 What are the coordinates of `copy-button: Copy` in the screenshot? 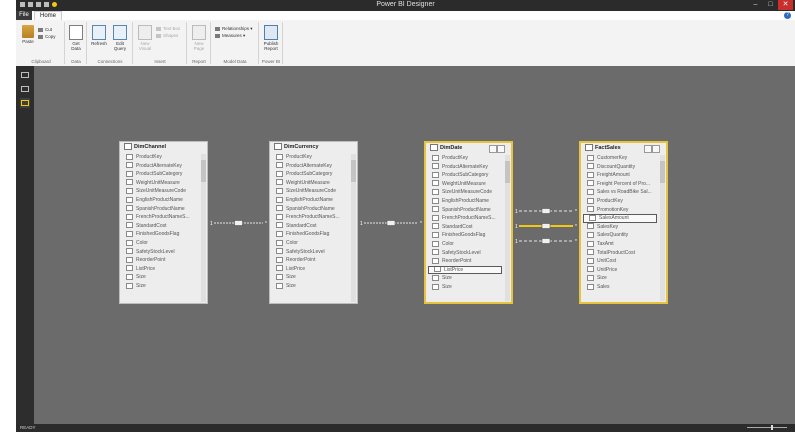 It's located at (47, 37).